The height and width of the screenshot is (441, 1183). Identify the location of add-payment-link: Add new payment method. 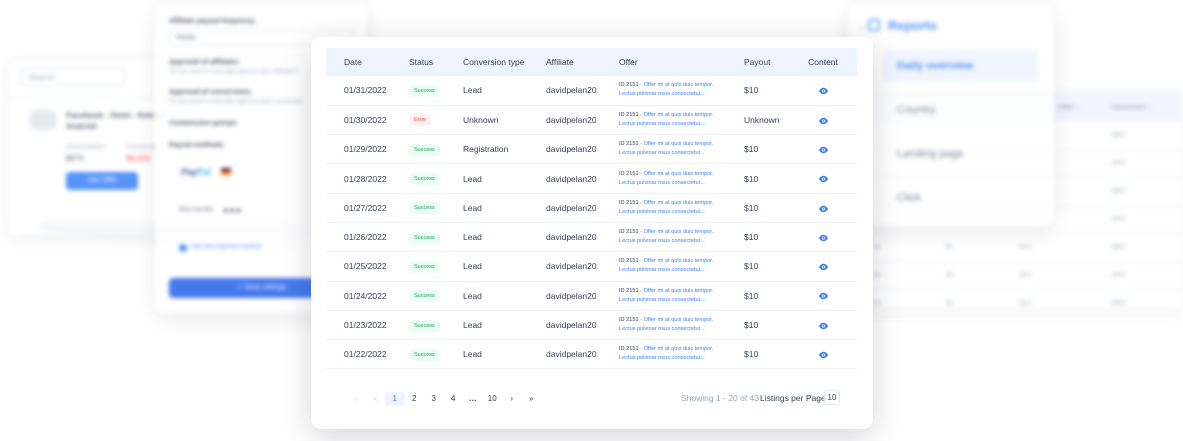
(226, 247).